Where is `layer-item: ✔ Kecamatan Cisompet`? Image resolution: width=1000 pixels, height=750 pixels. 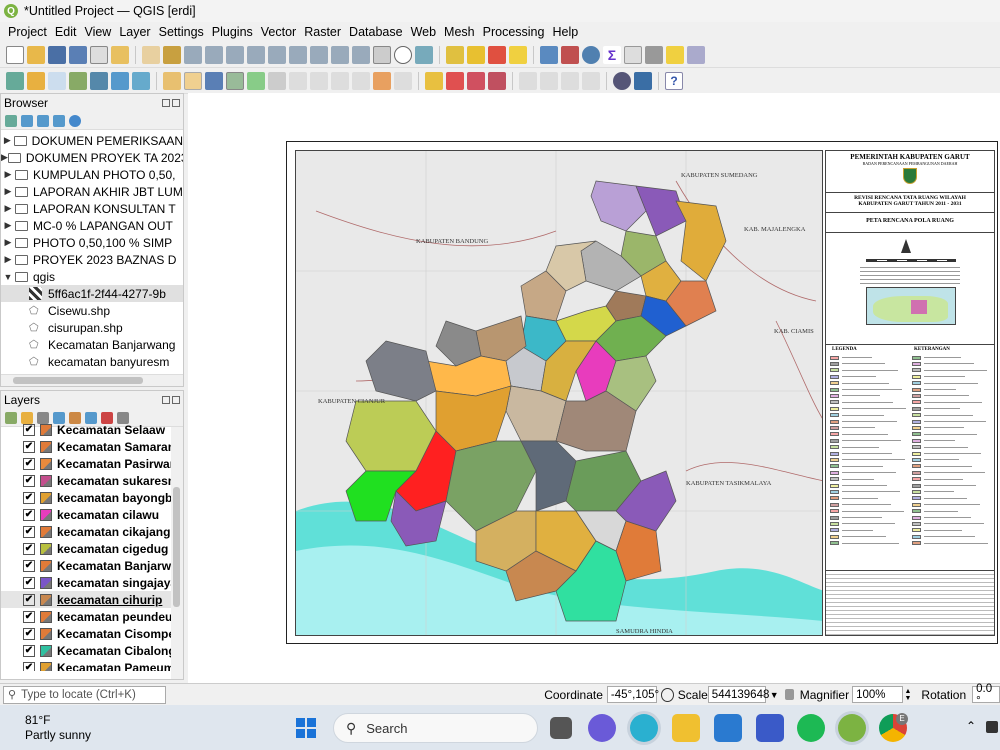 layer-item: ✔ Kecamatan Cisompet is located at coordinates (92, 633).